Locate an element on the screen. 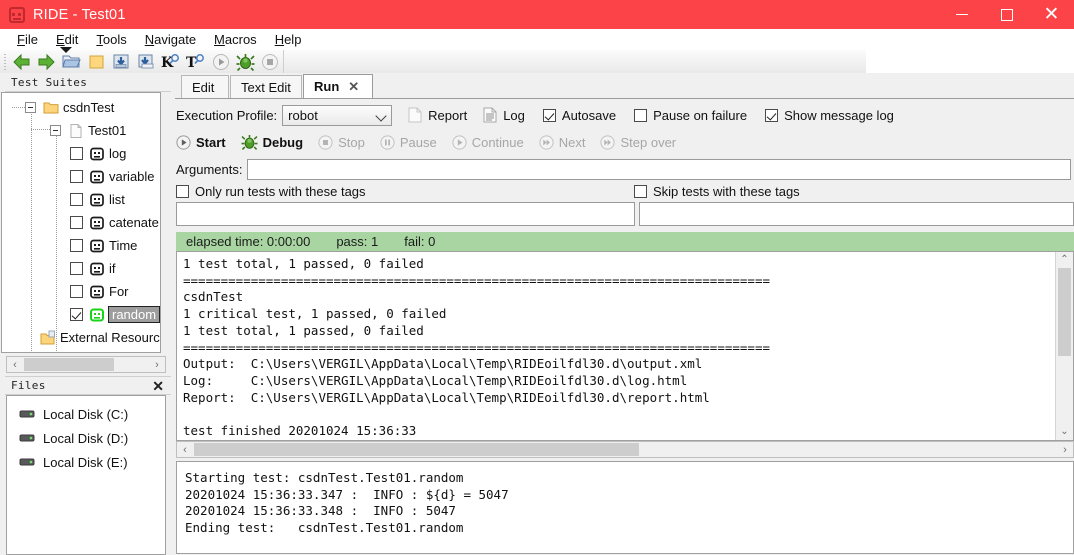  menu-help: Help is located at coordinates (288, 39).